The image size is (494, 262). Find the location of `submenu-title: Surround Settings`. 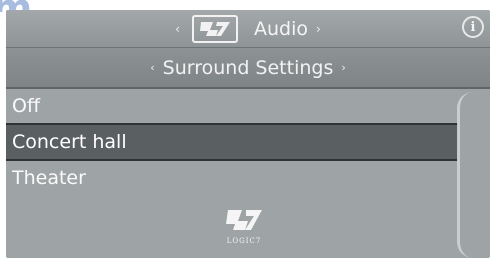

submenu-title: Surround Settings is located at coordinates (248, 67).